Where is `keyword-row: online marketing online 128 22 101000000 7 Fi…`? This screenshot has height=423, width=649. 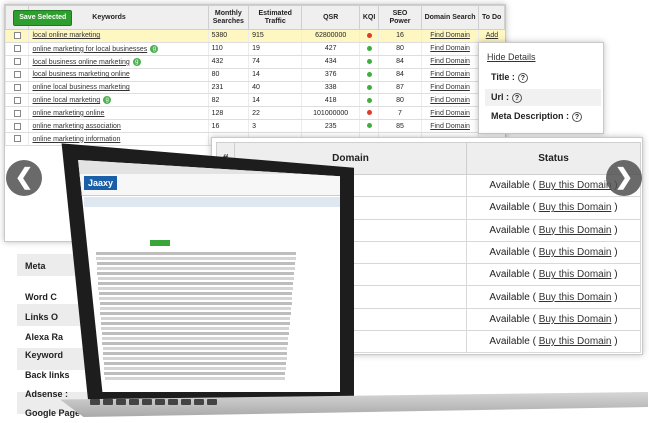
keyword-row: online marketing online 128 22 101000000 7 Fi… is located at coordinates (255, 113).